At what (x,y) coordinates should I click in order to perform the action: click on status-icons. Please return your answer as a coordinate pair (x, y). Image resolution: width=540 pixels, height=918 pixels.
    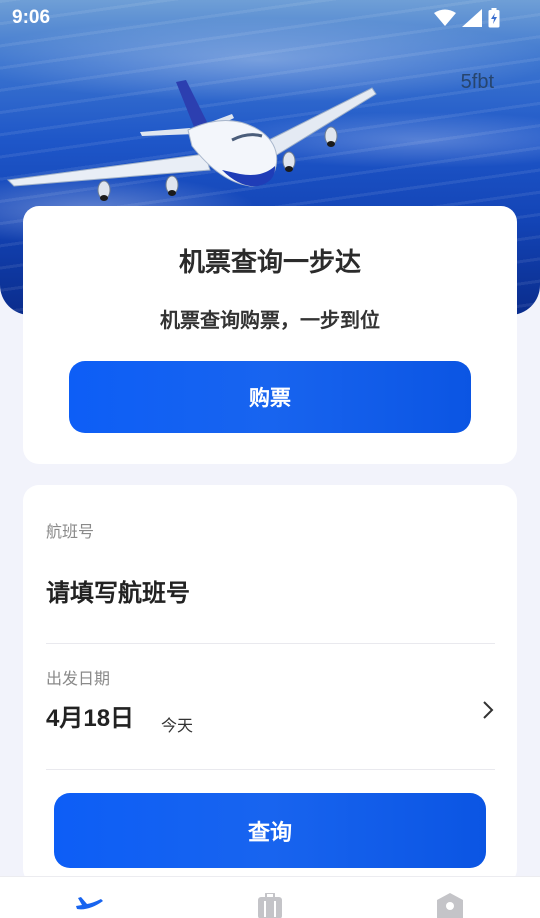
    Looking at the image, I should click on (467, 18).